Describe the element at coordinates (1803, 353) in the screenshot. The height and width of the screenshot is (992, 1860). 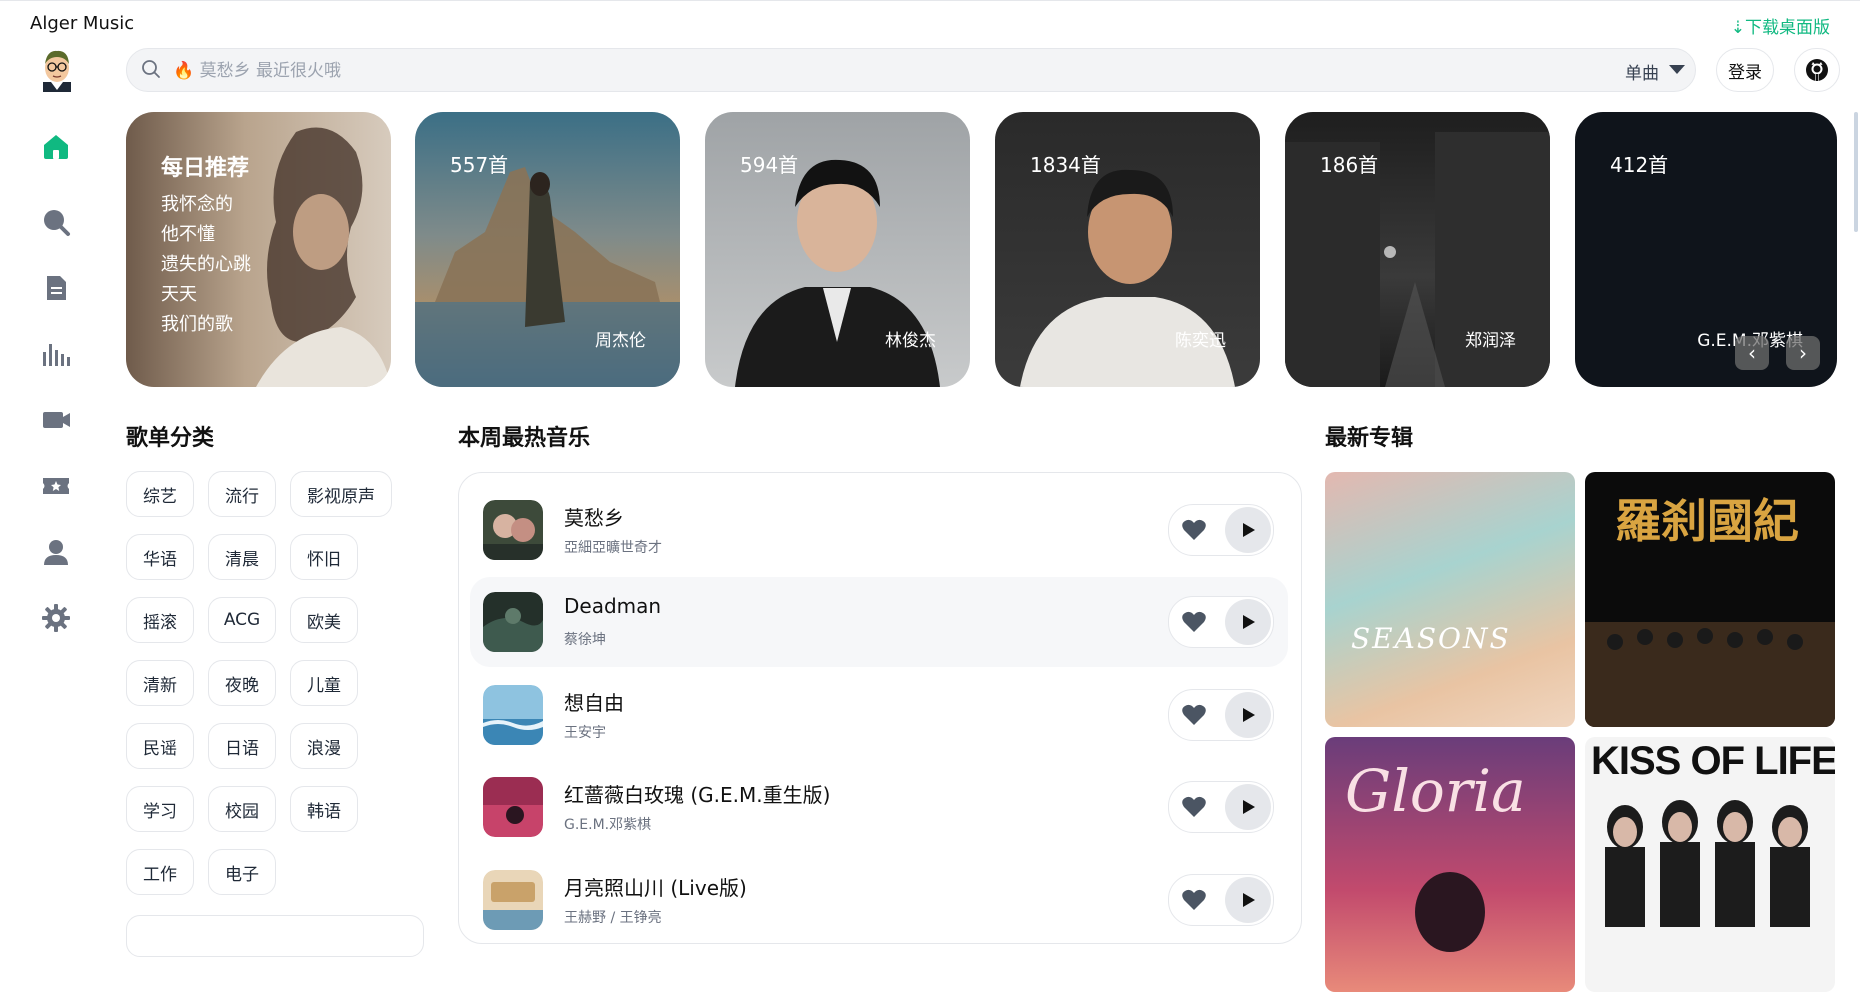
I see `carousel-next-button: ›` at that location.